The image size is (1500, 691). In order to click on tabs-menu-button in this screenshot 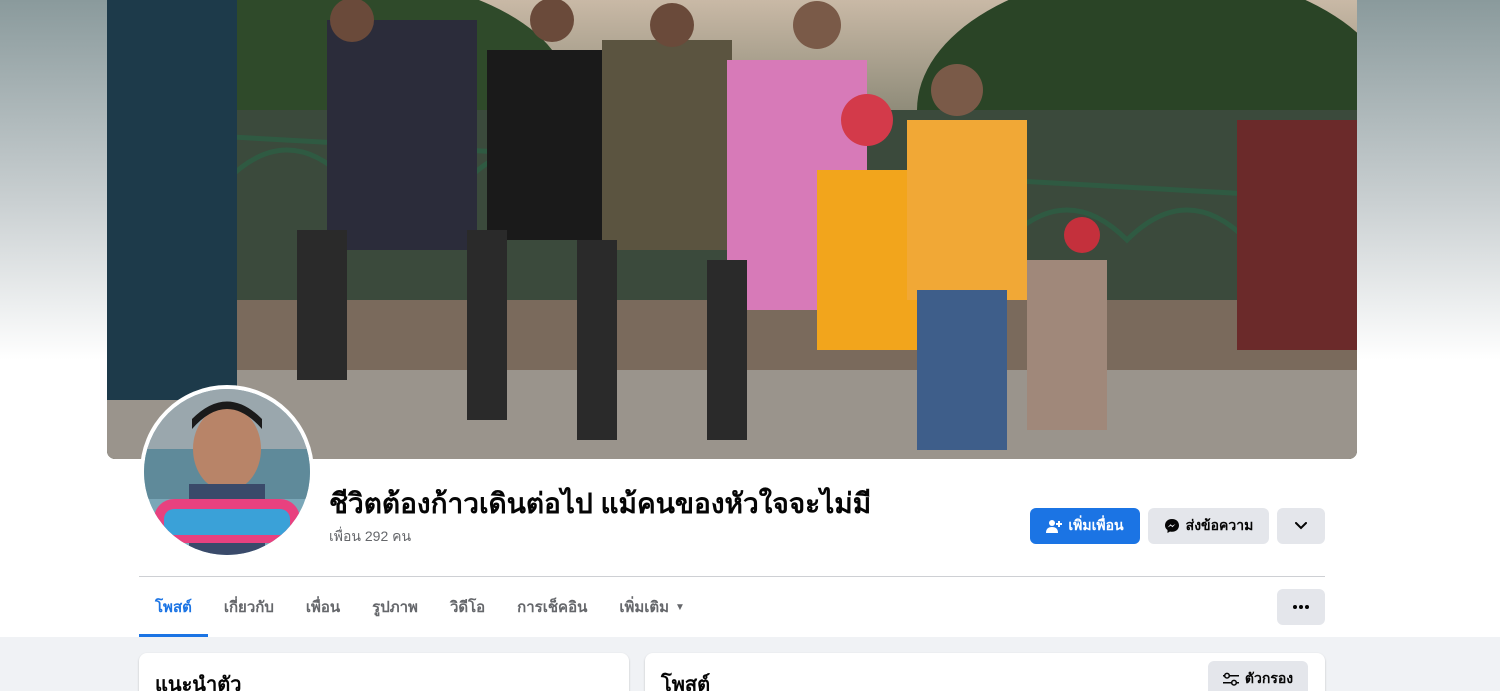, I will do `click(1301, 607)`.